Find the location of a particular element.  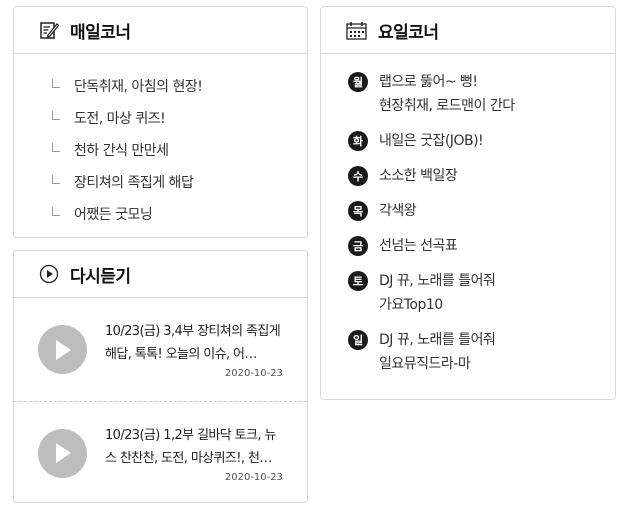

list-item: 화 내일은 굿잡(JOB)! is located at coordinates (481, 141).